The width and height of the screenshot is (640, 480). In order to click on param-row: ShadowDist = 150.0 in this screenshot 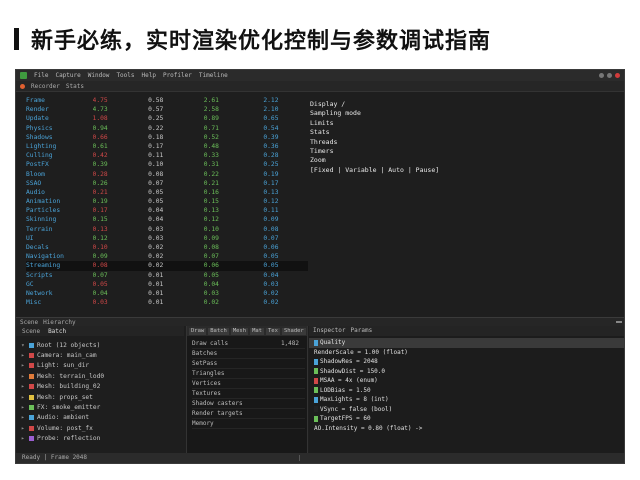, I will do `click(466, 372)`.